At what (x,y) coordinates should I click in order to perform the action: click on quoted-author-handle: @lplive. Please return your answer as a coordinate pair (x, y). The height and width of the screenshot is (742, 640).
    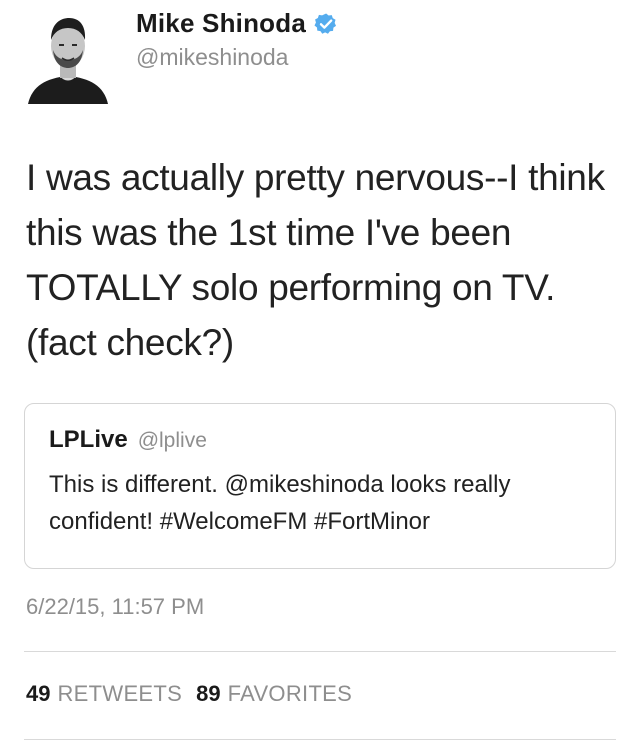
    Looking at the image, I should click on (172, 441).